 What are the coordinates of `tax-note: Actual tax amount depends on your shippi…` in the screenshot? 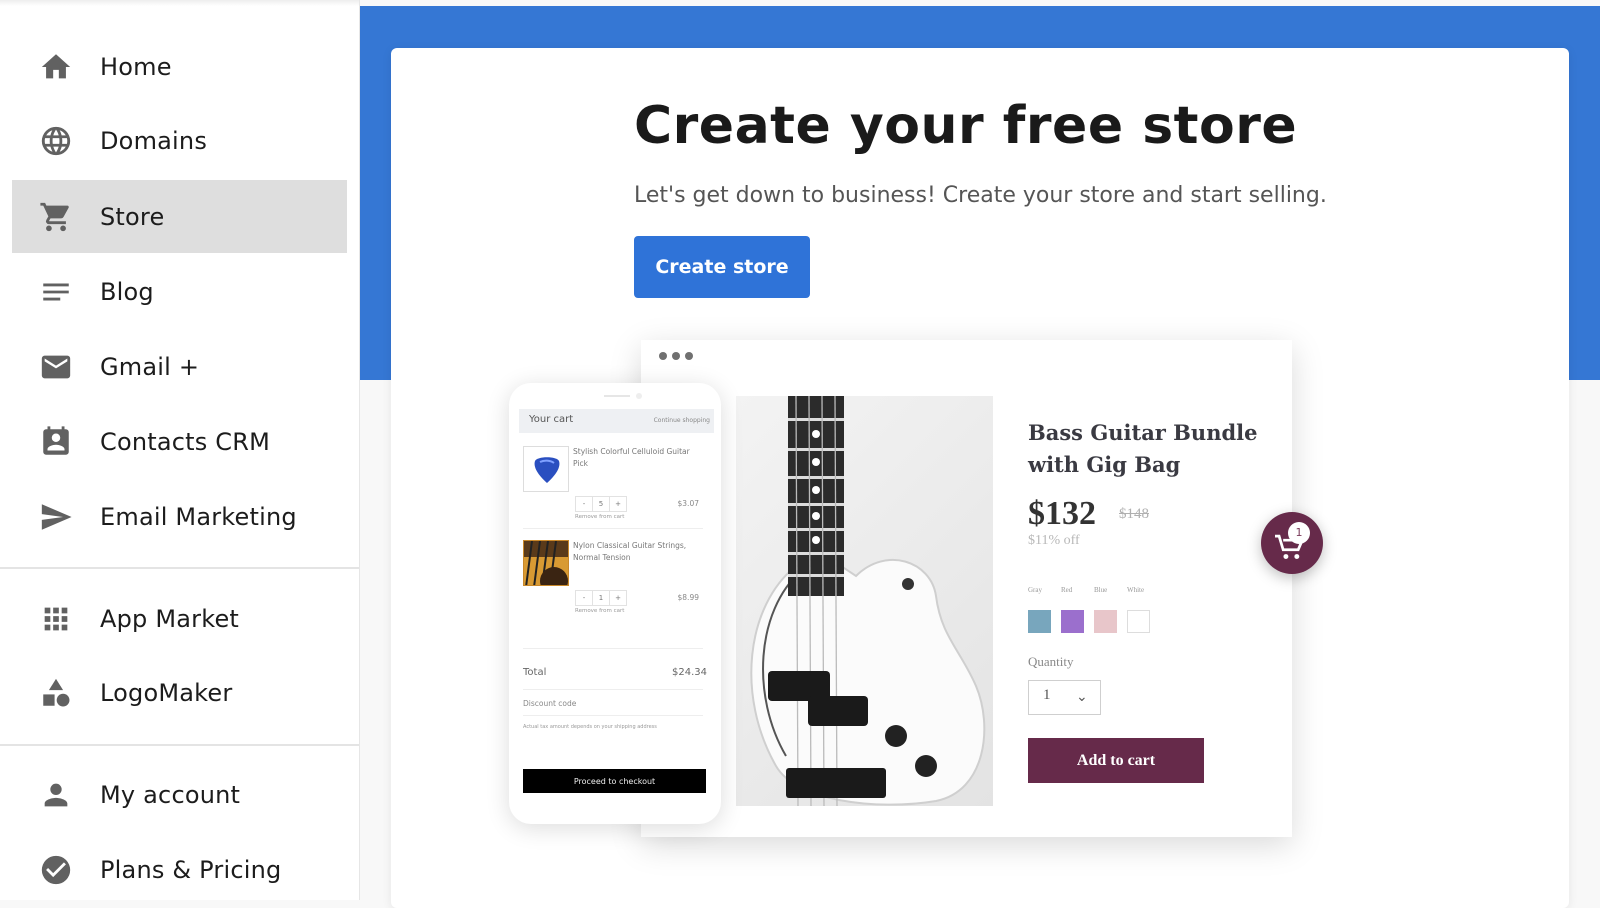 It's located at (590, 727).